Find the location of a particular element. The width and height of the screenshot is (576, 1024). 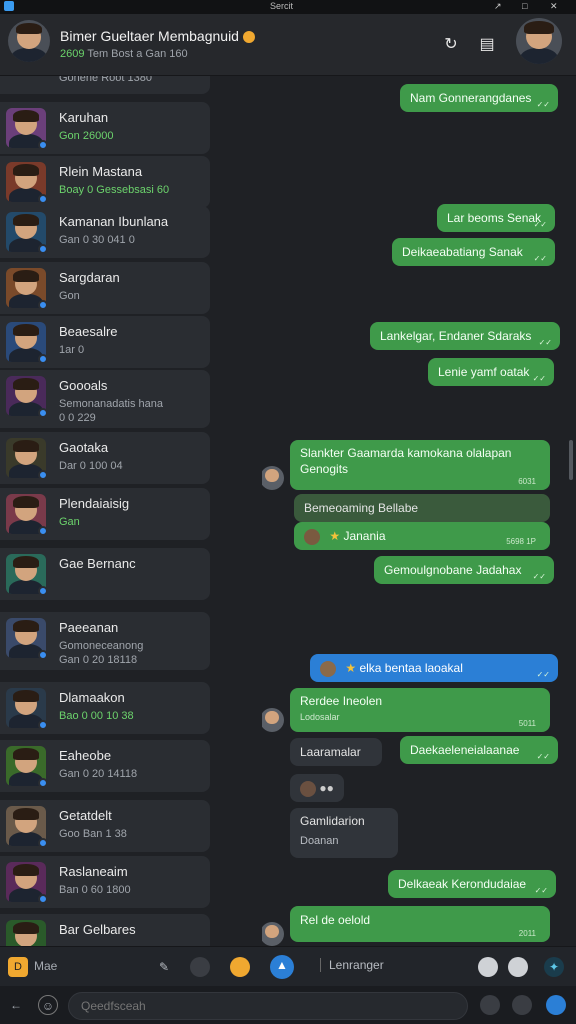

message-bubble: Lar beoms Senak ✓✓ is located at coordinates (496, 218).